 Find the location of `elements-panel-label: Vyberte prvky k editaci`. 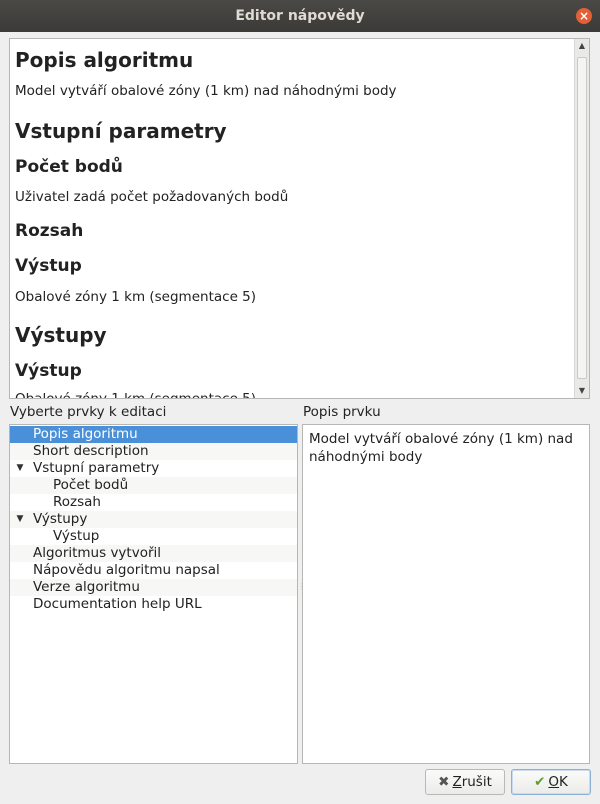

elements-panel-label: Vyberte prvky k editaci is located at coordinates (88, 412).